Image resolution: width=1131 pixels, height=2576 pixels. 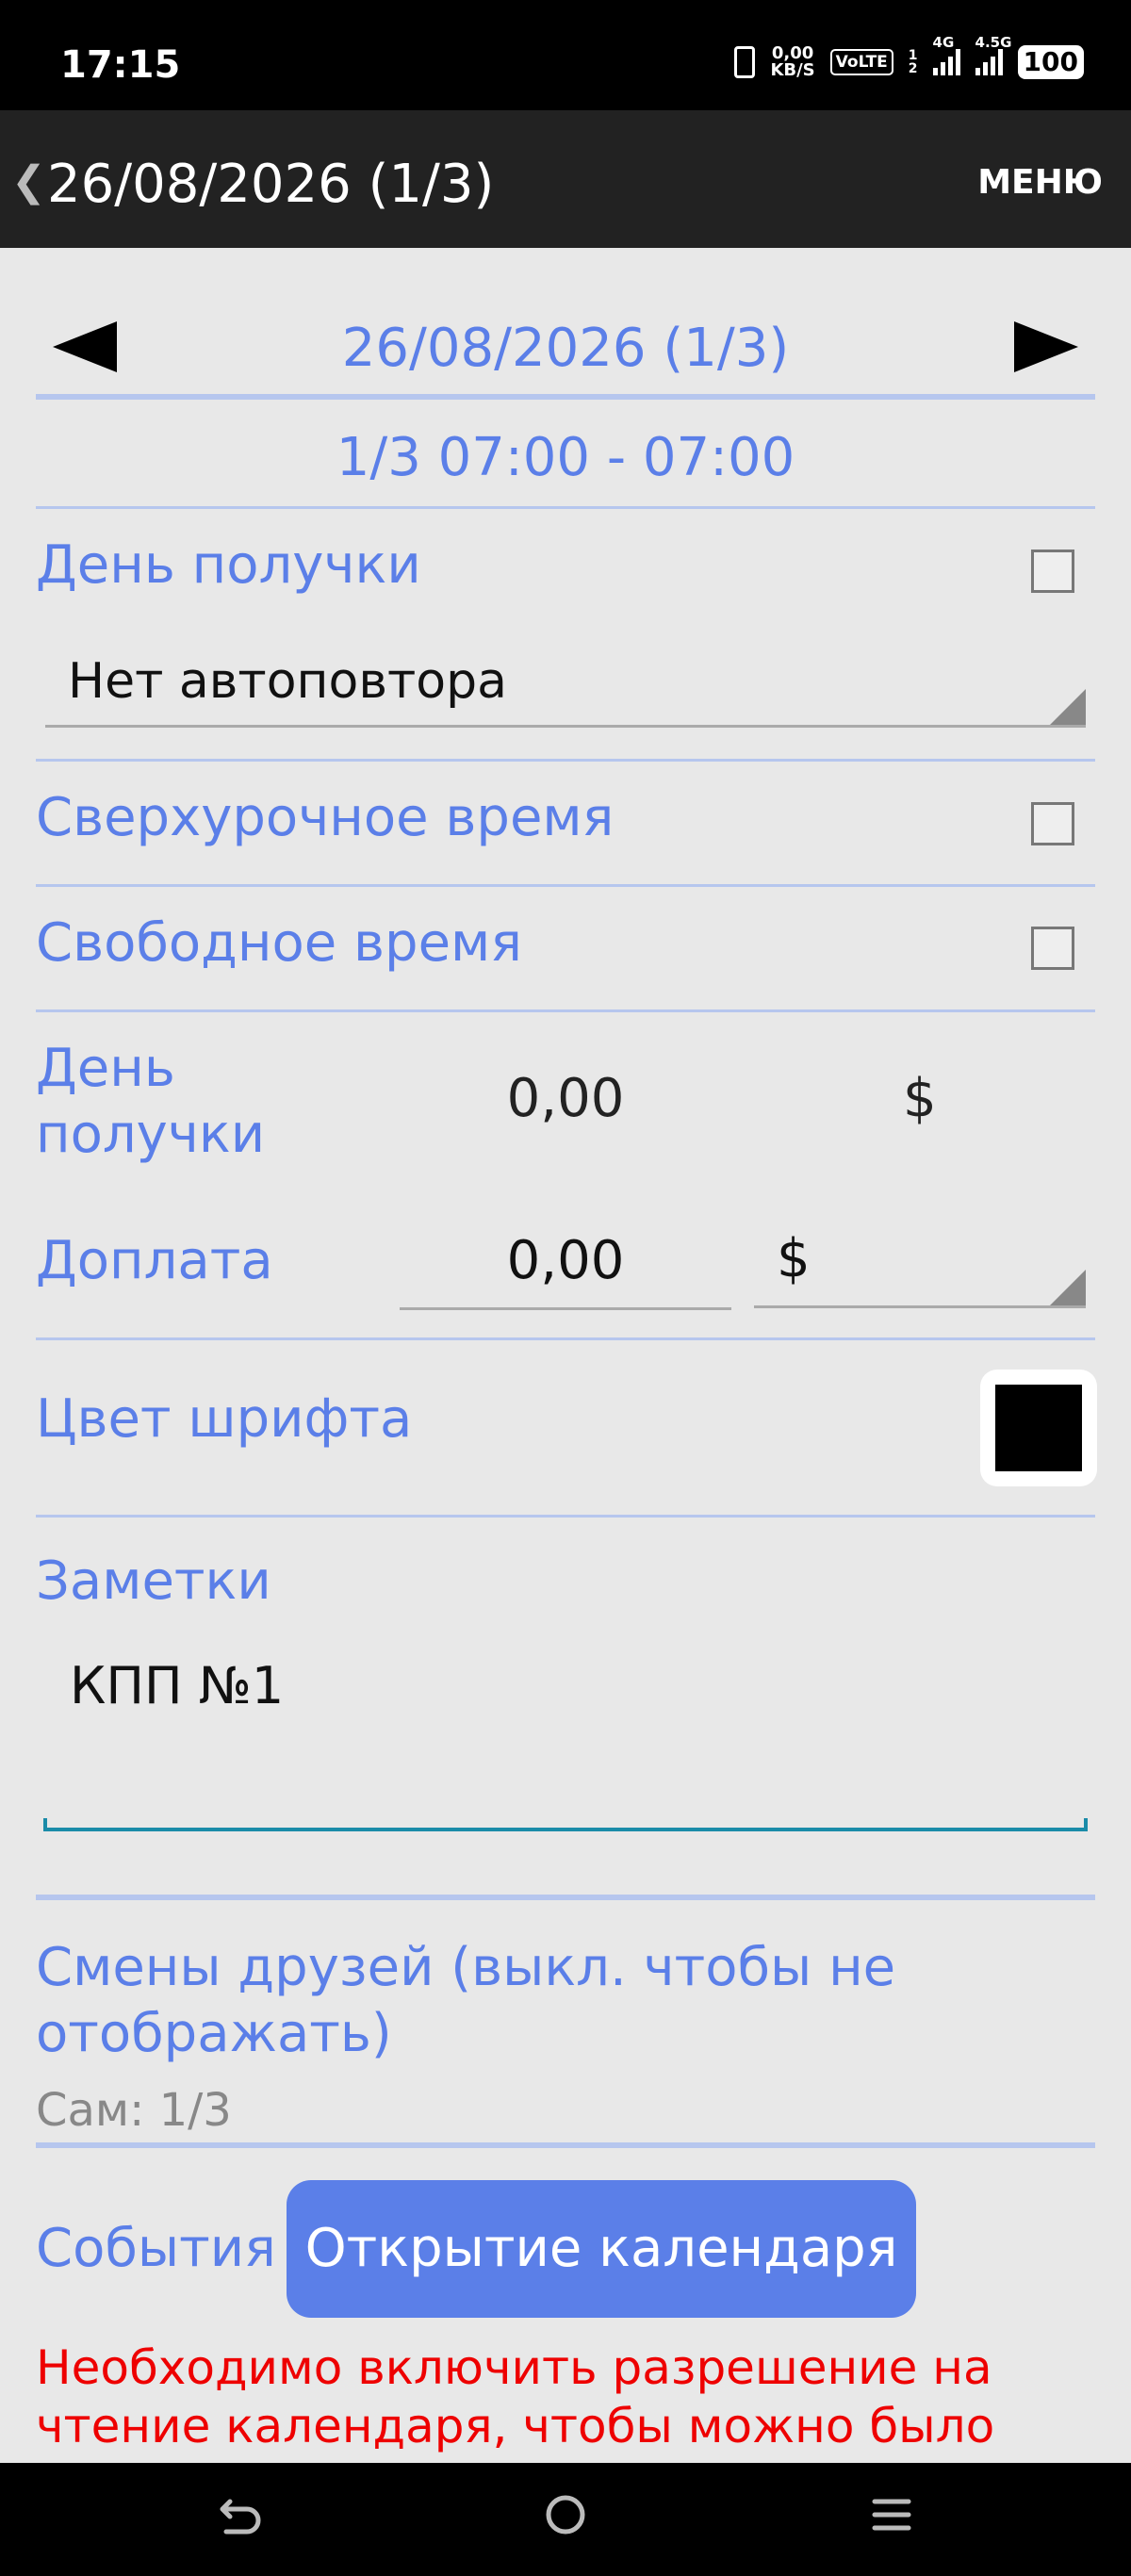 I want to click on bonus-currency-value: $, so click(x=794, y=1258).